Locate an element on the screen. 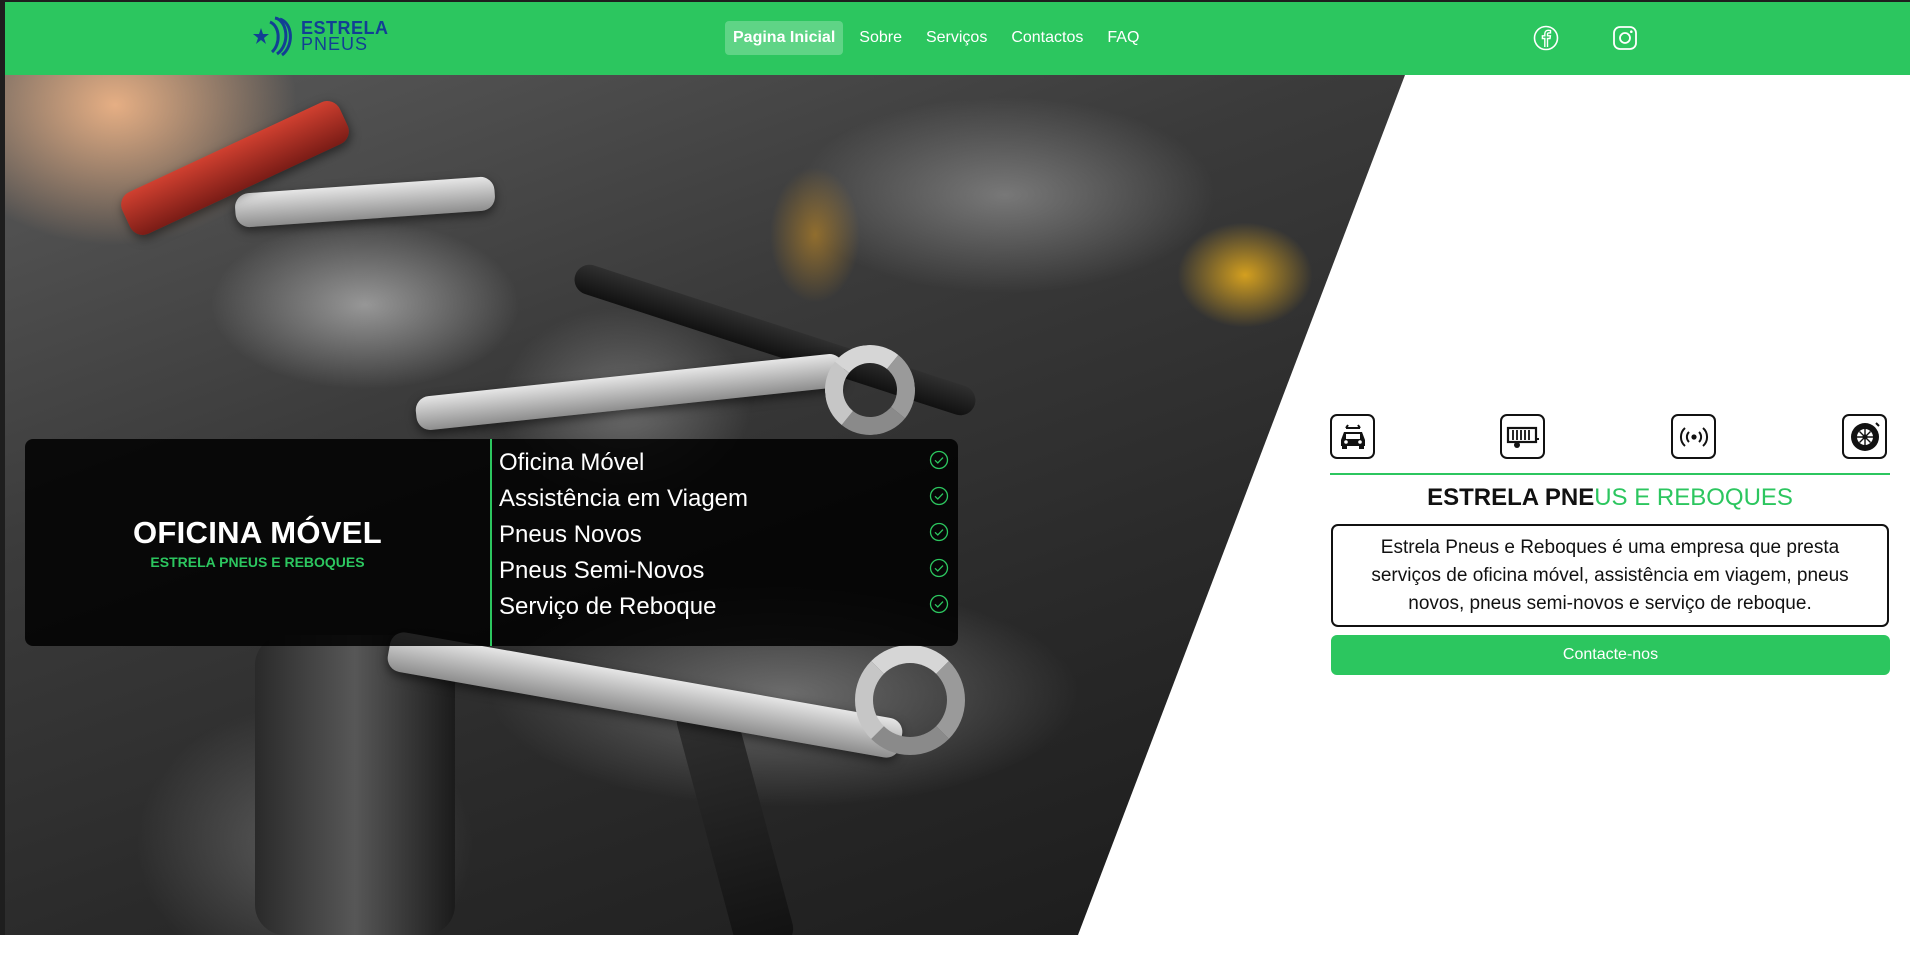  brand-line2: PNEUS is located at coordinates (335, 44).